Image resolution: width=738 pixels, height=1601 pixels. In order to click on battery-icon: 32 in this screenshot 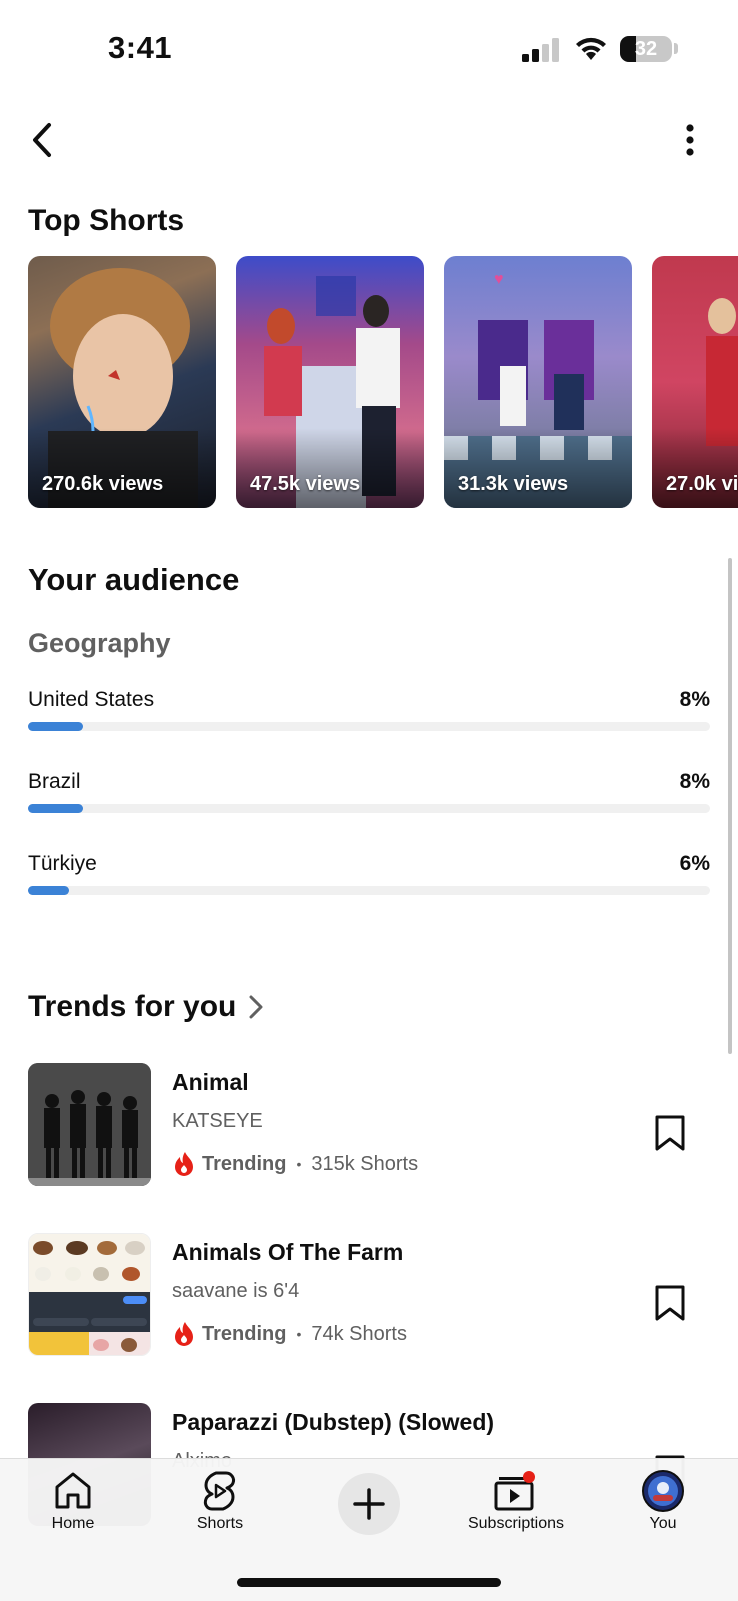, I will do `click(646, 49)`.